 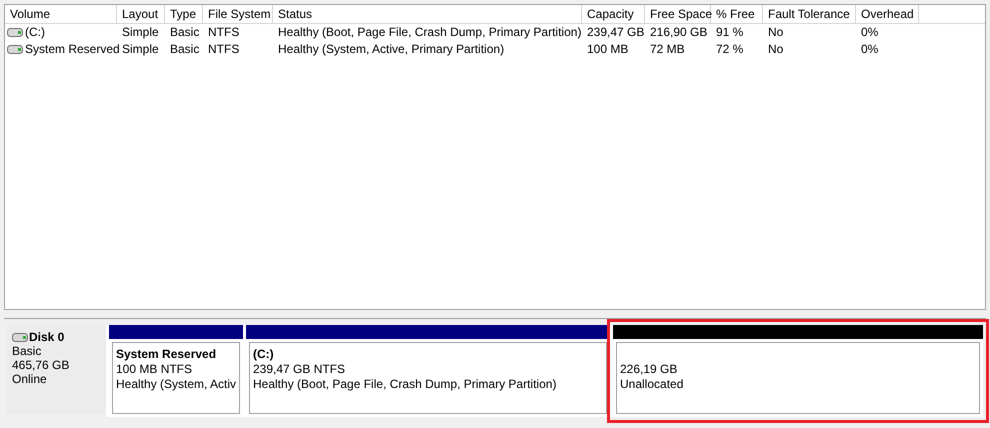 What do you see at coordinates (652, 384) in the screenshot?
I see `partition-status: Unallocated` at bounding box center [652, 384].